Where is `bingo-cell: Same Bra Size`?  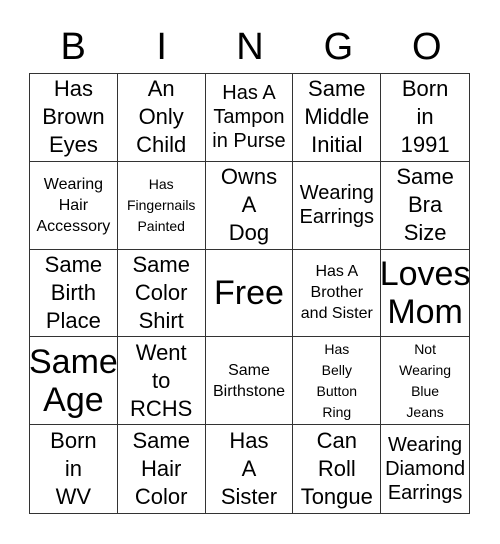 bingo-cell: Same Bra Size is located at coordinates (425, 206).